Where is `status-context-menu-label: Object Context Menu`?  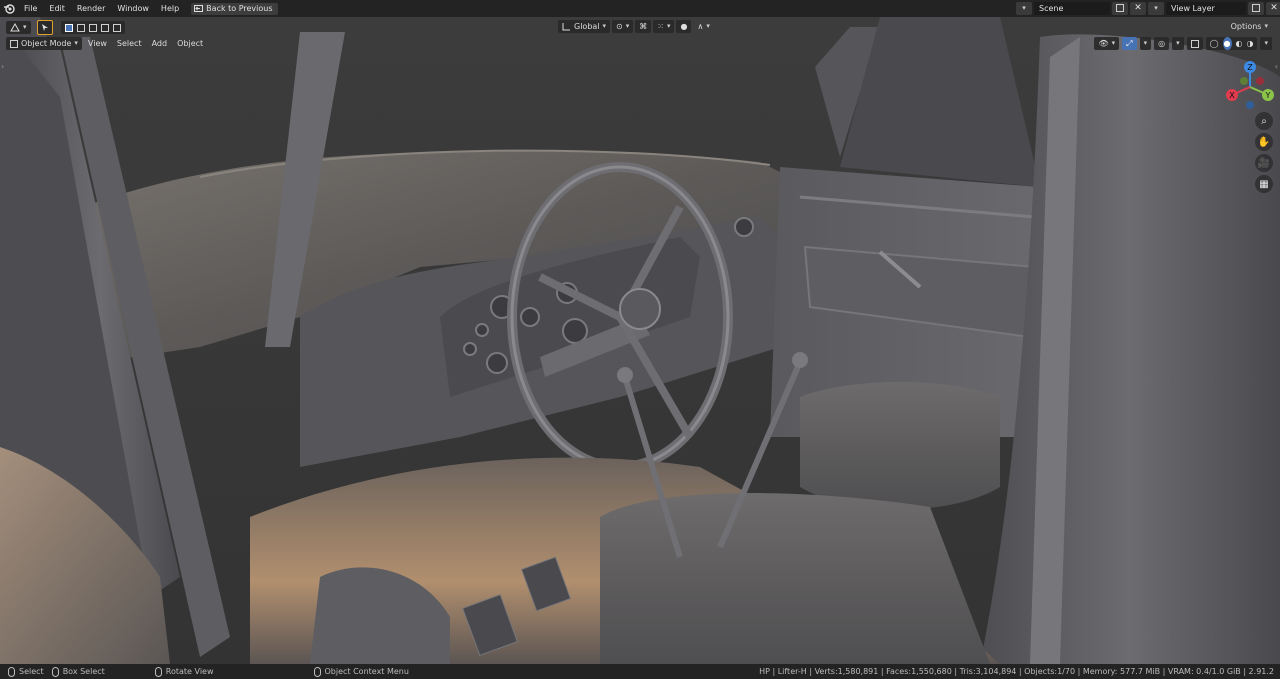
status-context-menu-label: Object Context Menu is located at coordinates (366, 671).